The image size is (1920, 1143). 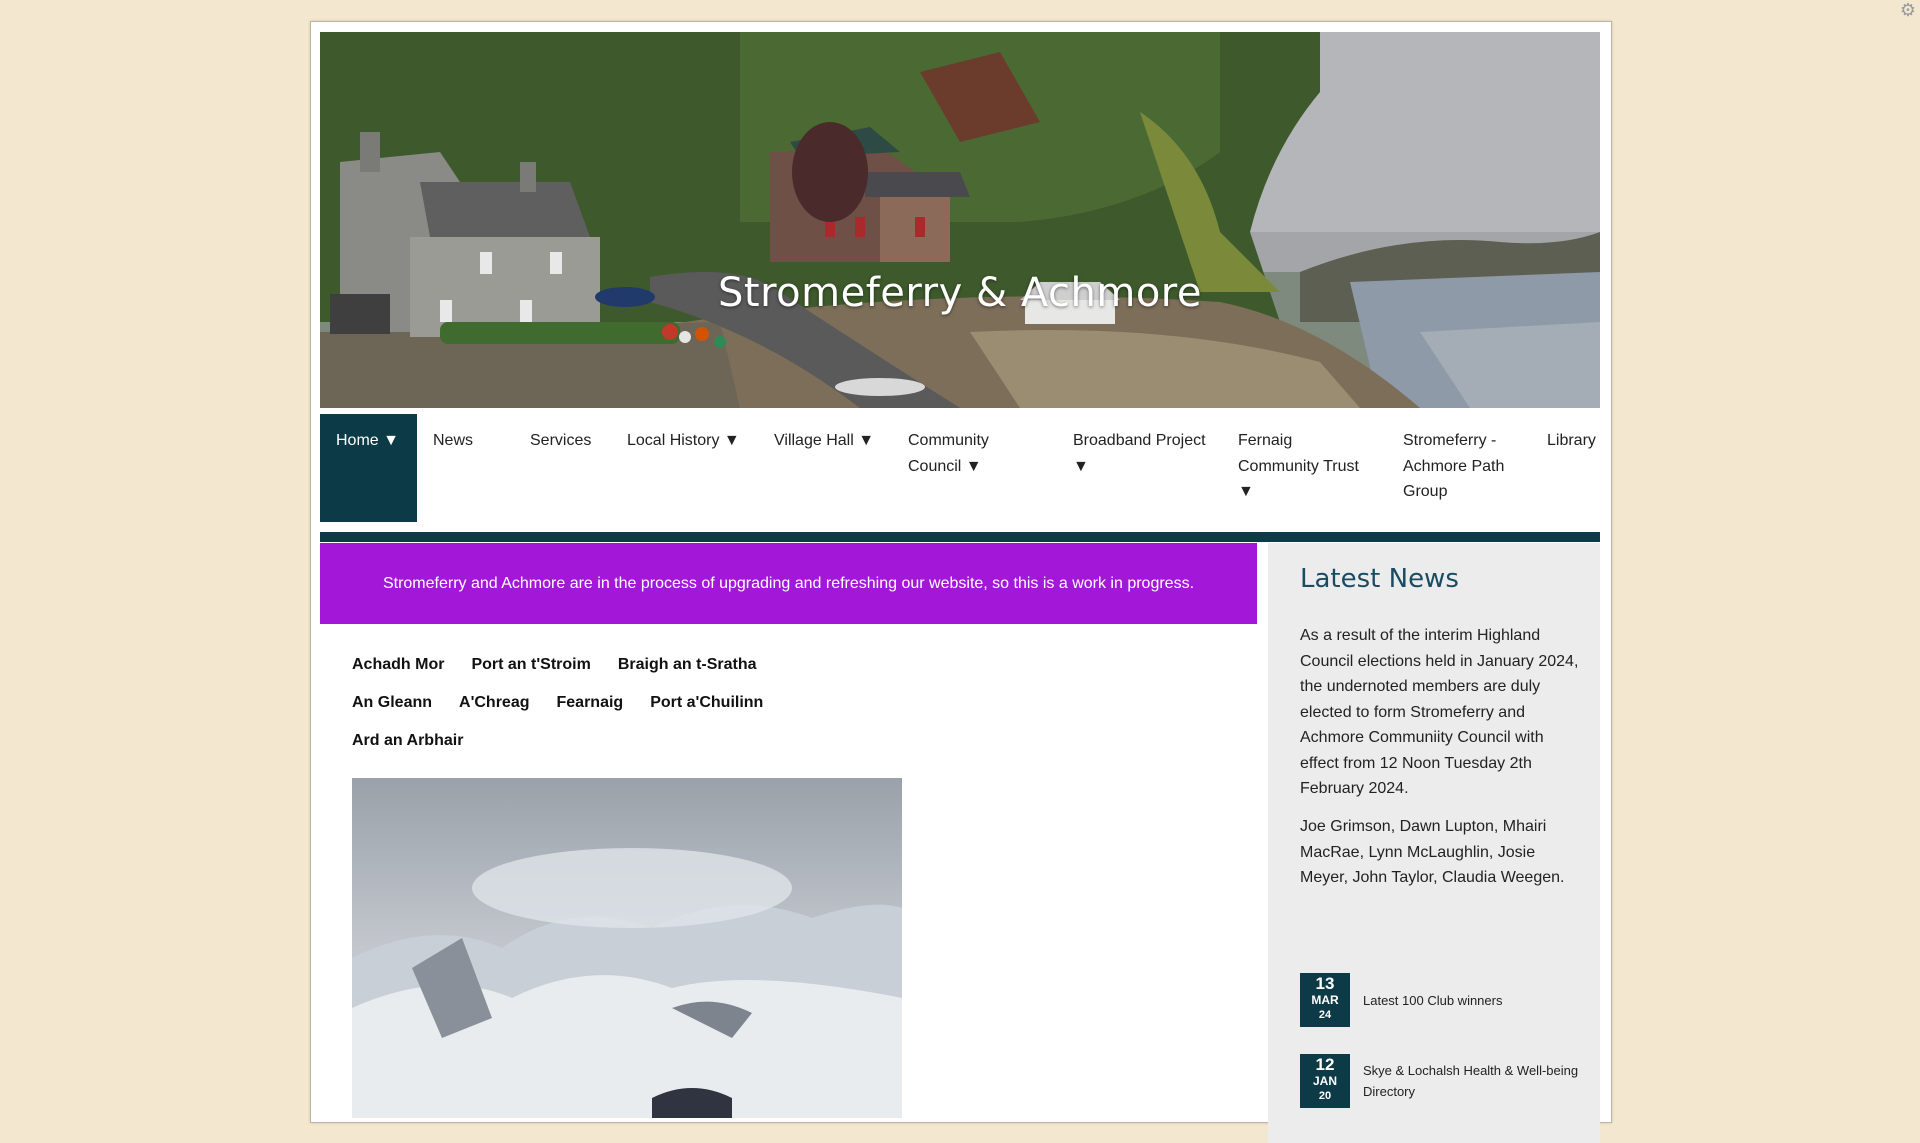 What do you see at coordinates (1325, 1015) in the screenshot?
I see `date-year: 24` at bounding box center [1325, 1015].